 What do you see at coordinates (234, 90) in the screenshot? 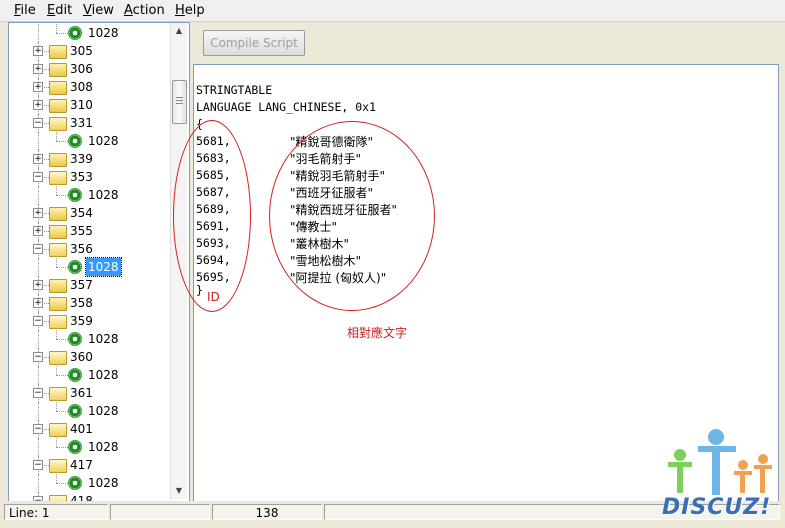
I see `code-line: STRINGTABLE` at bounding box center [234, 90].